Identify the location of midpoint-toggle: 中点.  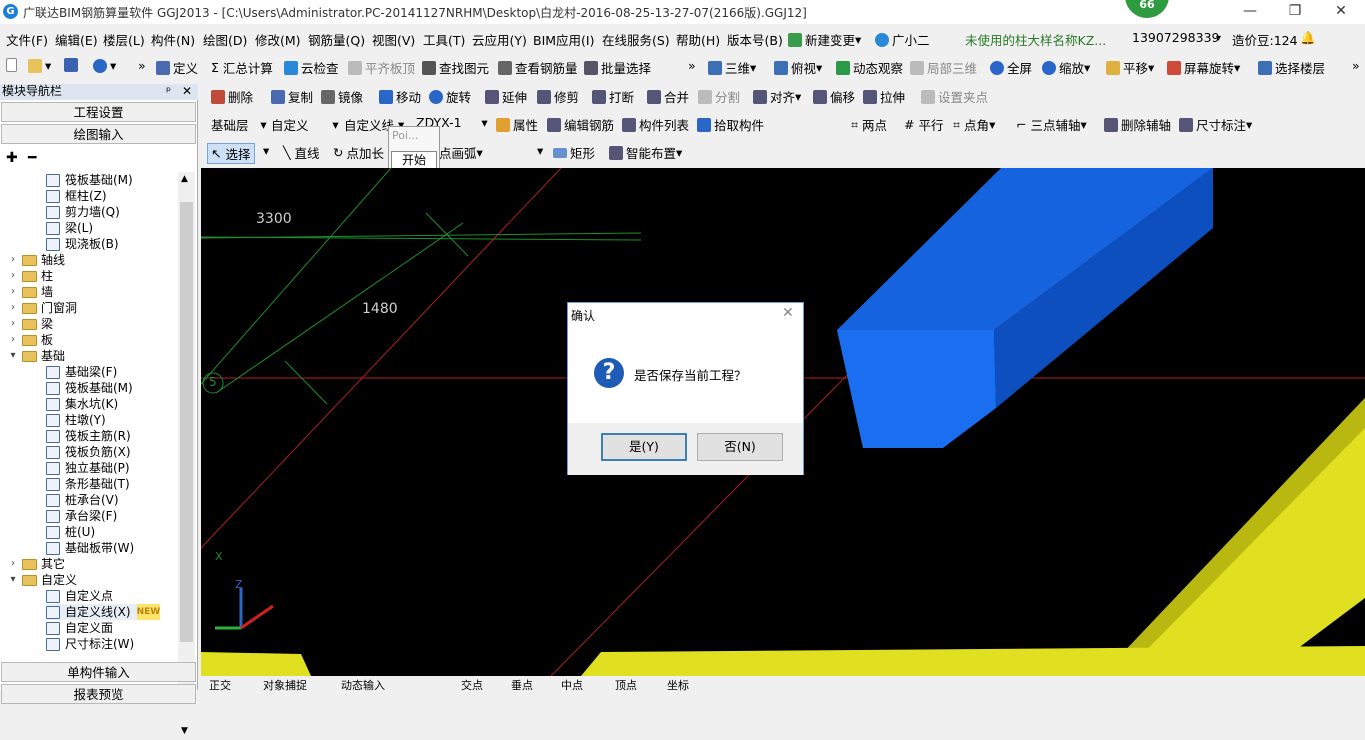
(572, 685).